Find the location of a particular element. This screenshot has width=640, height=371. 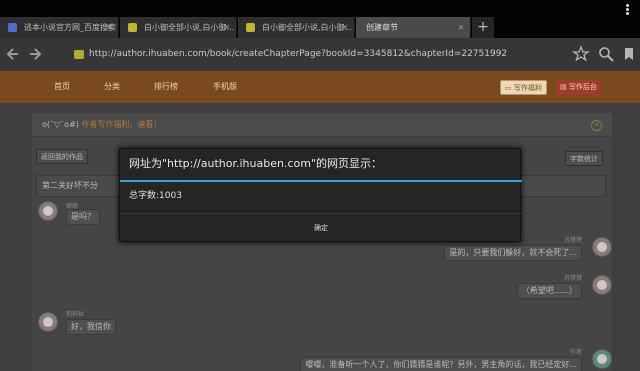

message-bubble: 好，我信你 is located at coordinates (91, 327).